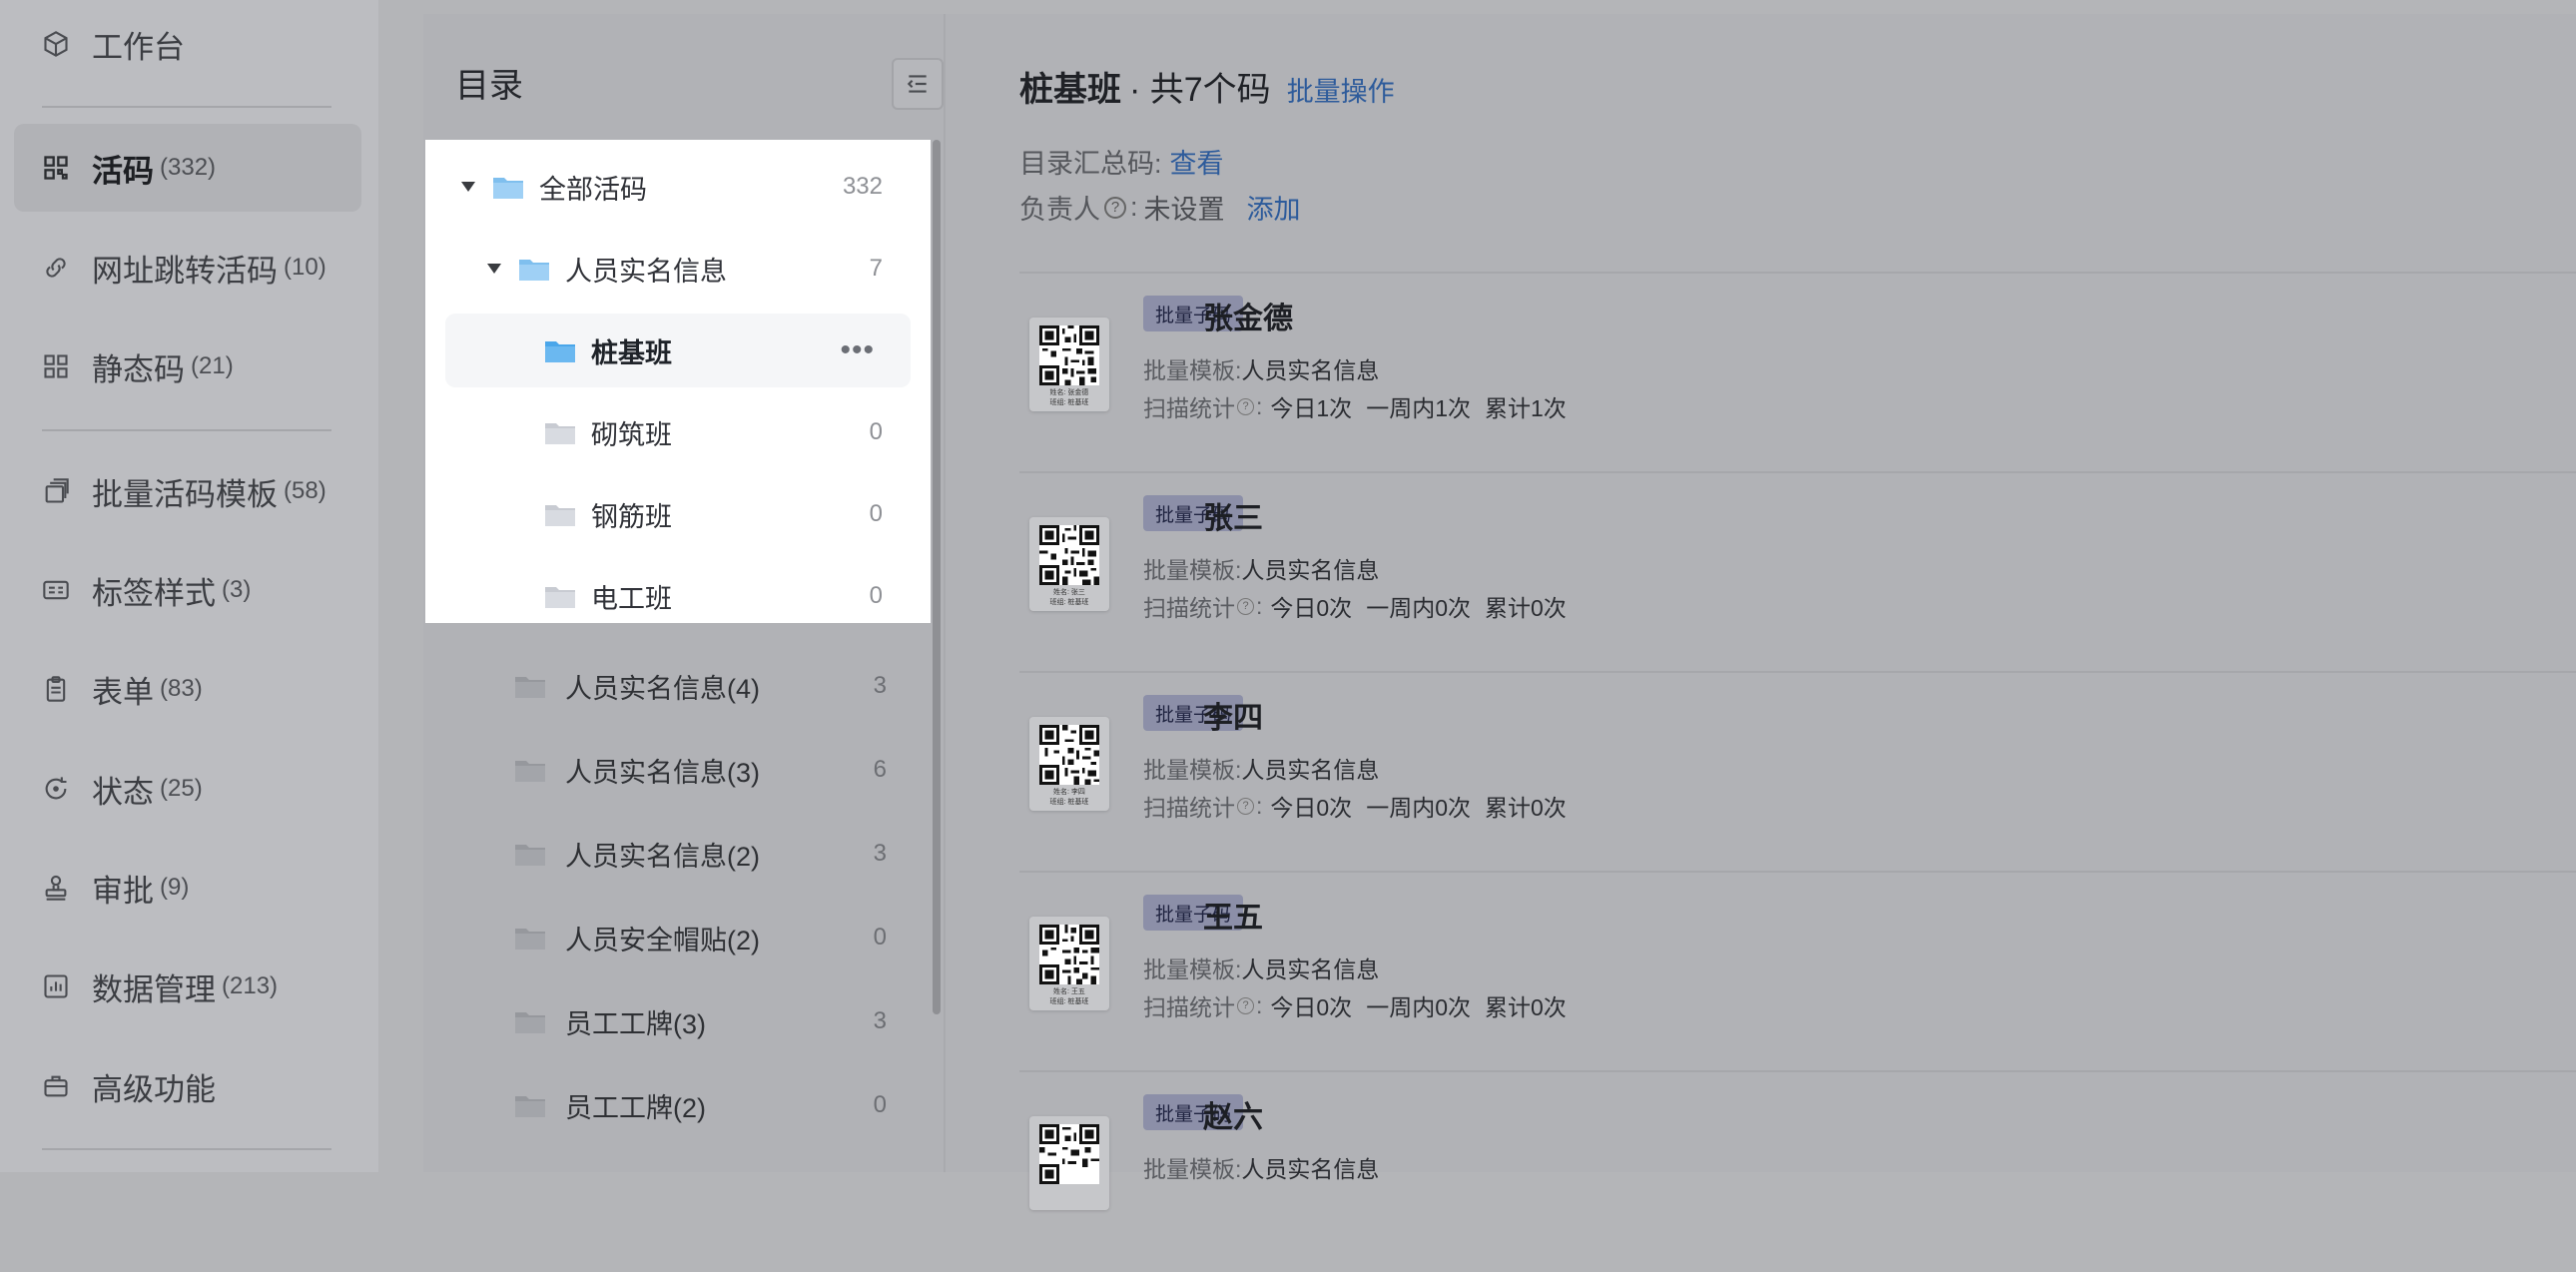 This screenshot has width=2576, height=1272. I want to click on collapse-icon, so click(917, 84).